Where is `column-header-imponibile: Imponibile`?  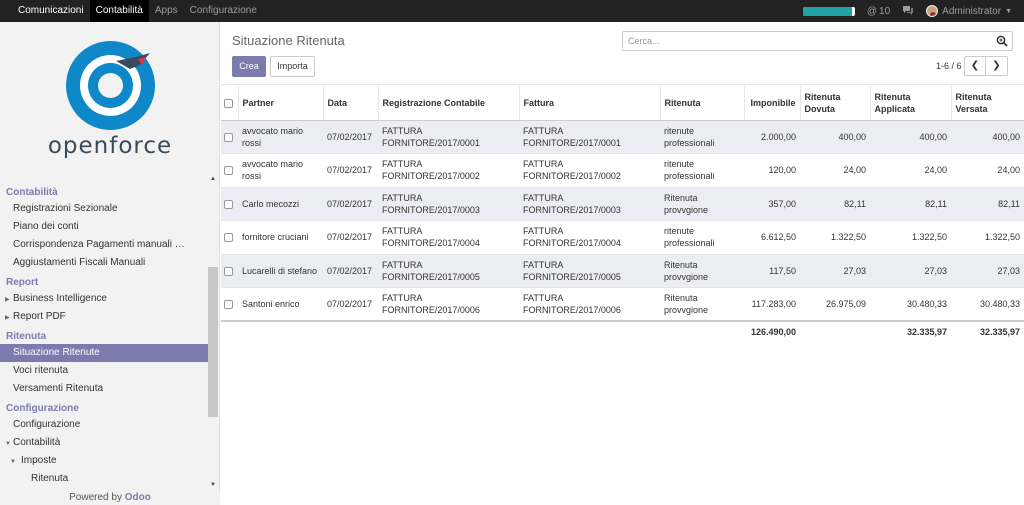
column-header-imponibile: Imponibile is located at coordinates (772, 103).